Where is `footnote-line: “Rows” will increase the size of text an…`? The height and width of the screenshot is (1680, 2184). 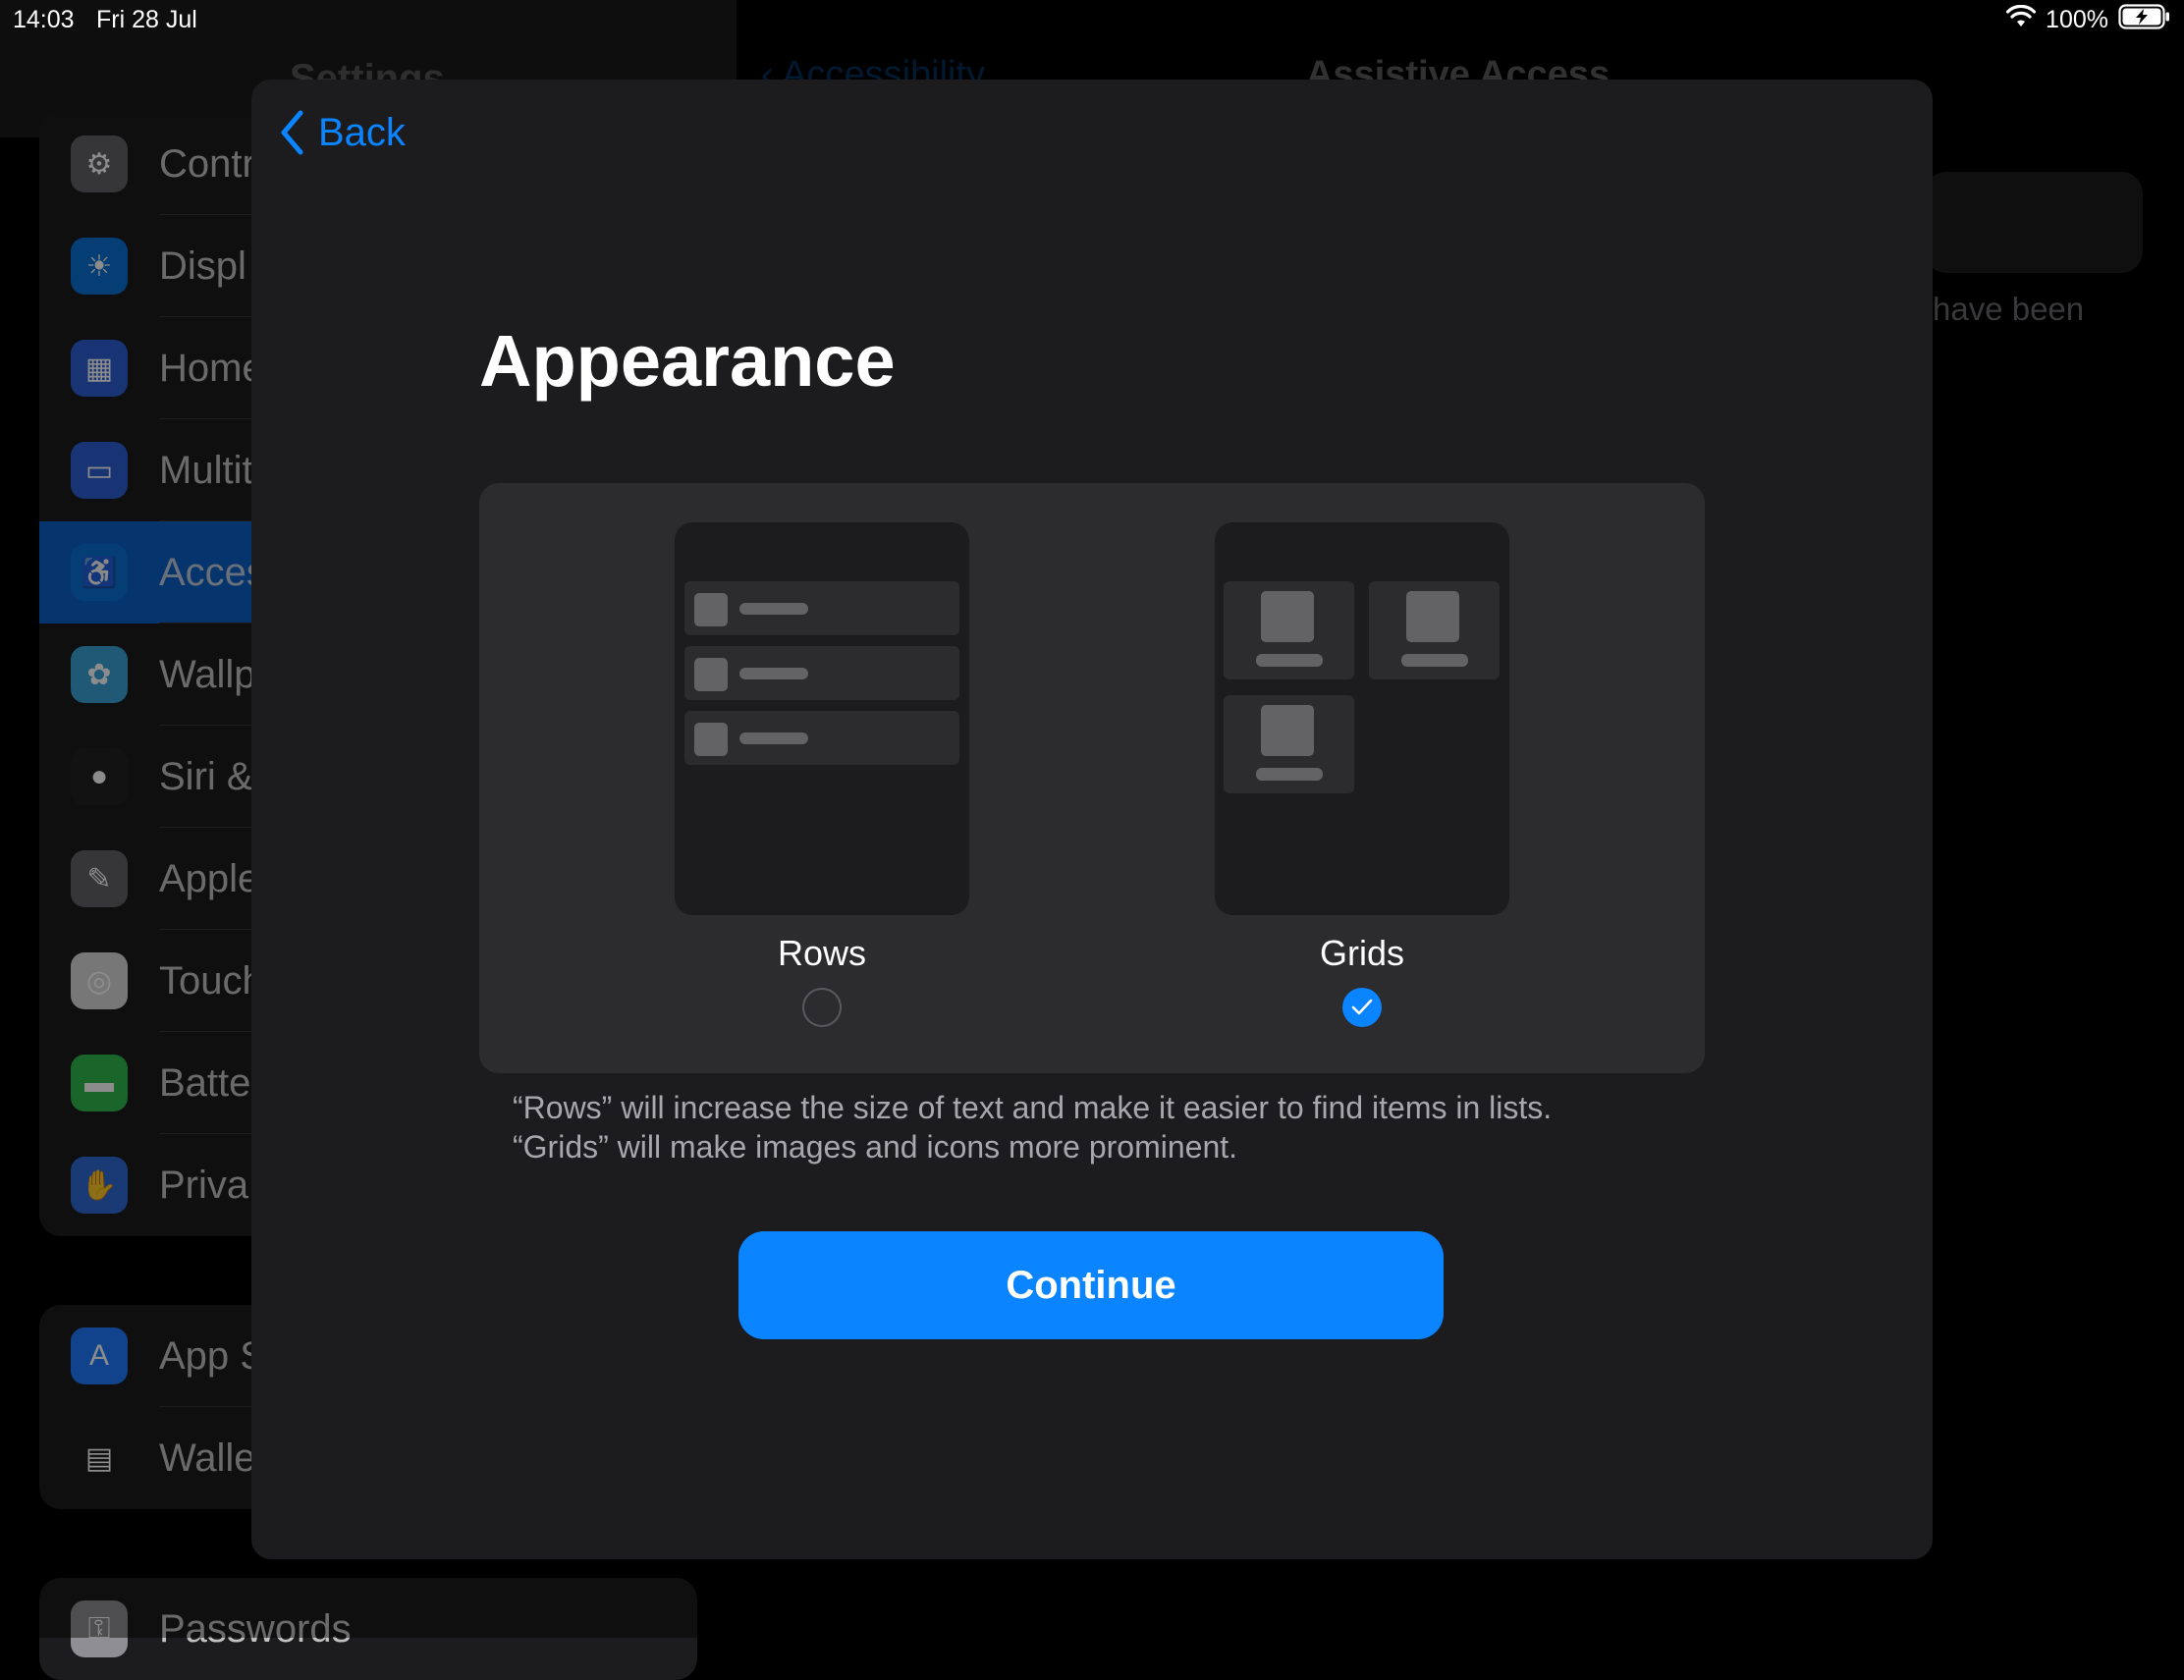
footnote-line: “Rows” will increase the size of text an… is located at coordinates (1033, 1107).